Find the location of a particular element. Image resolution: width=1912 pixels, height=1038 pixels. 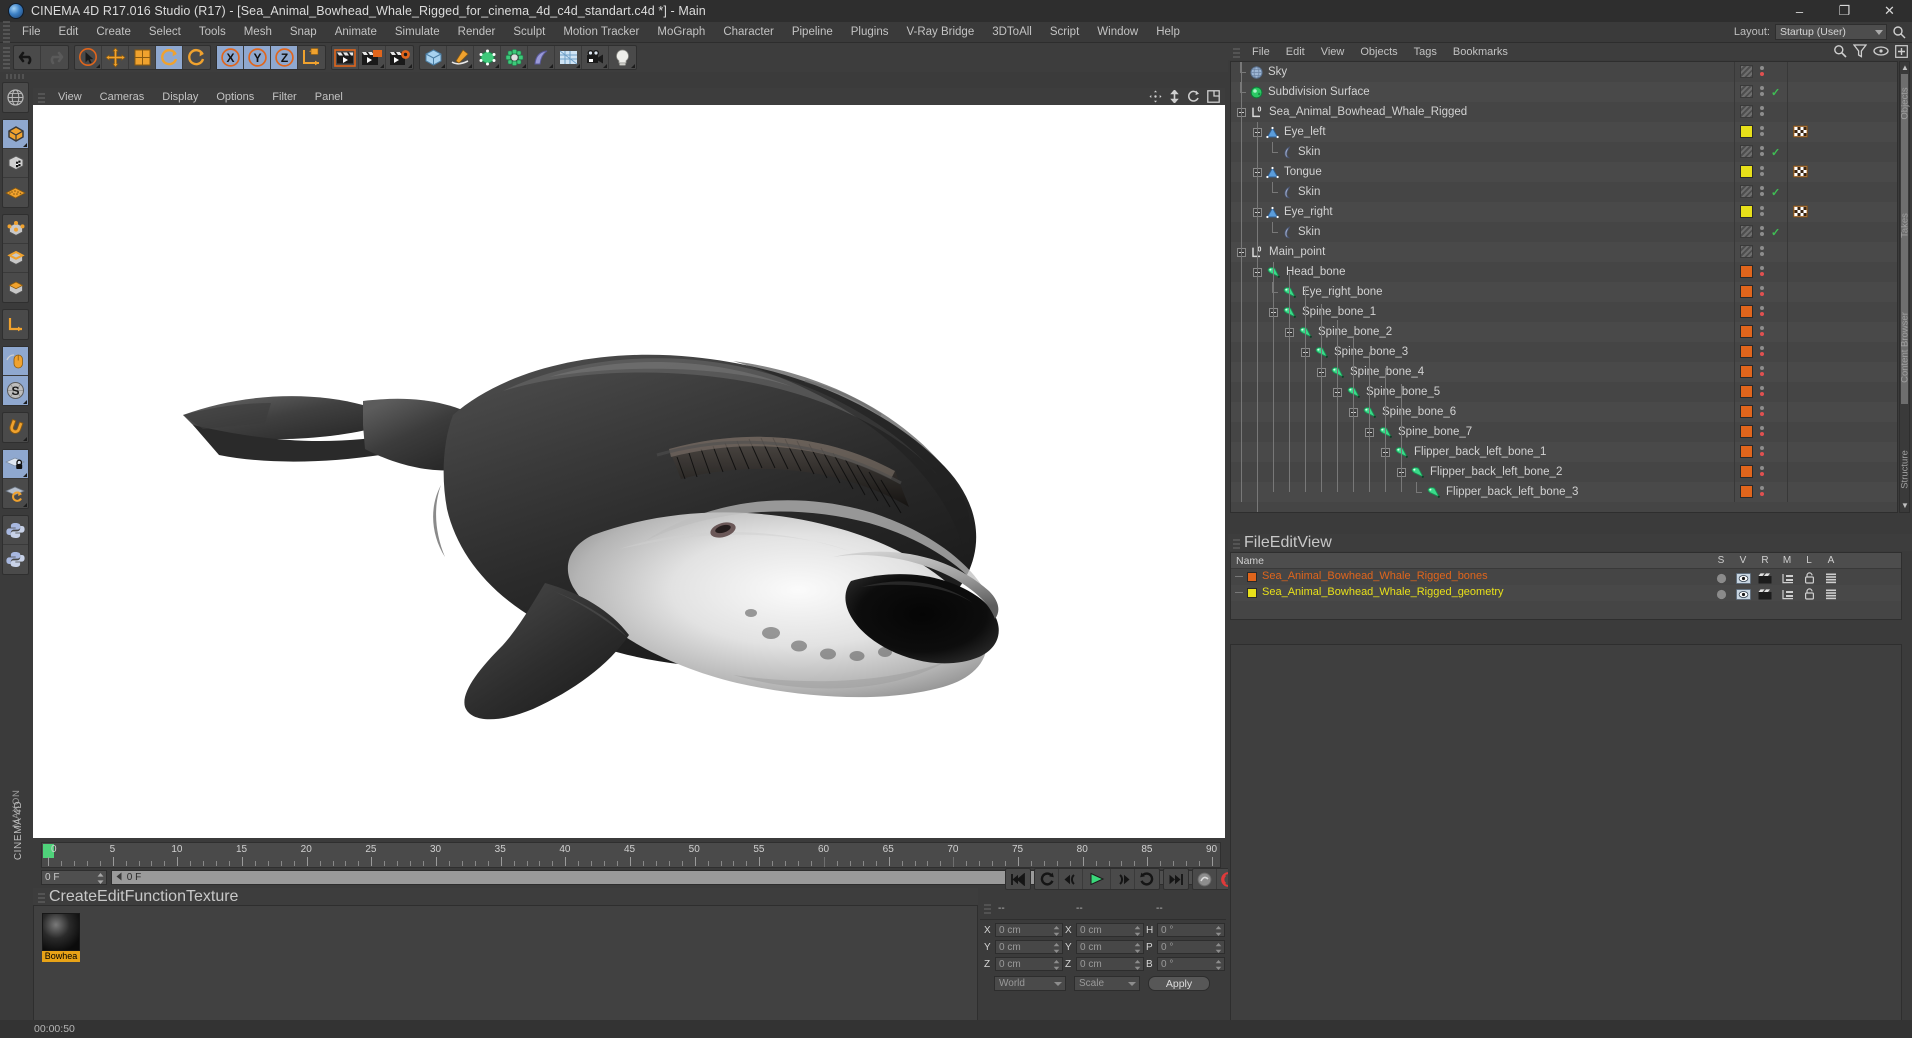

python-generator-button is located at coordinates (15, 559).